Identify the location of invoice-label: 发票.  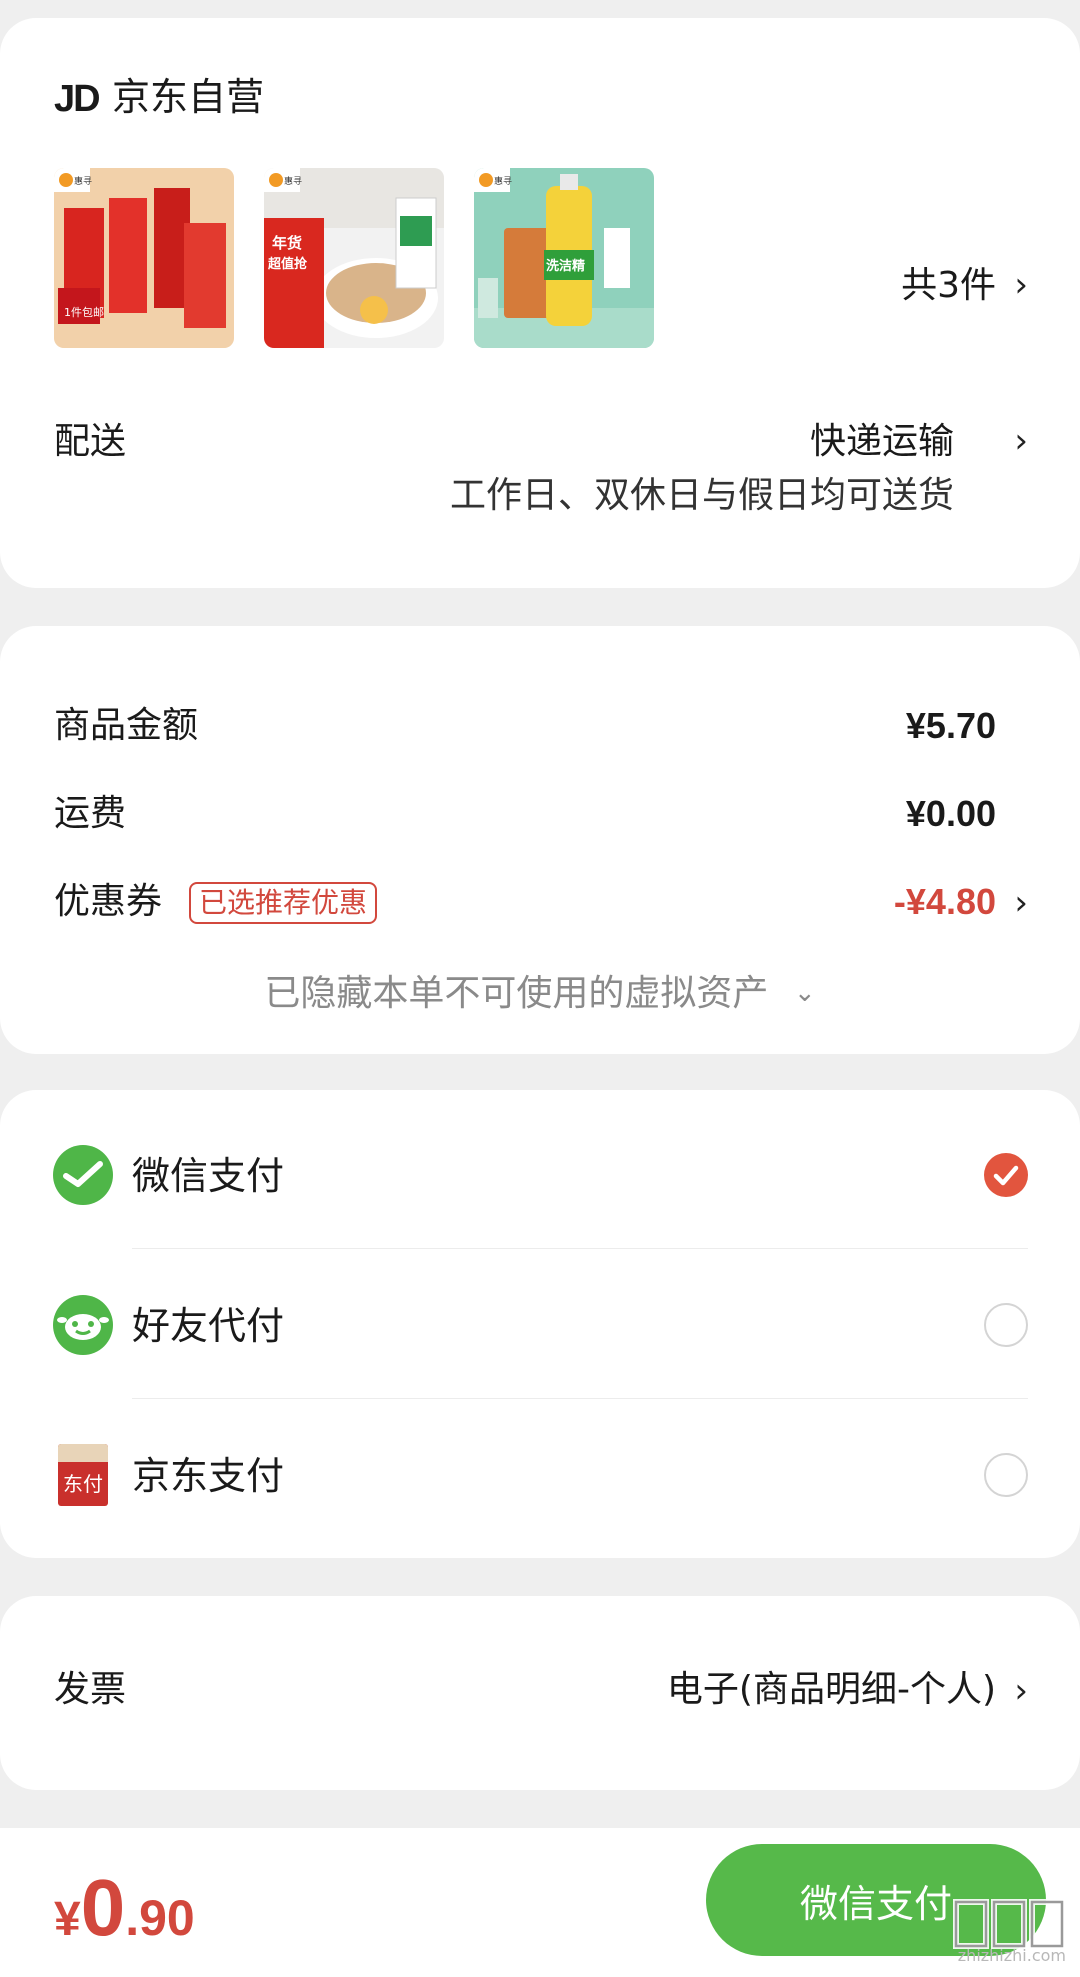
(90, 1689).